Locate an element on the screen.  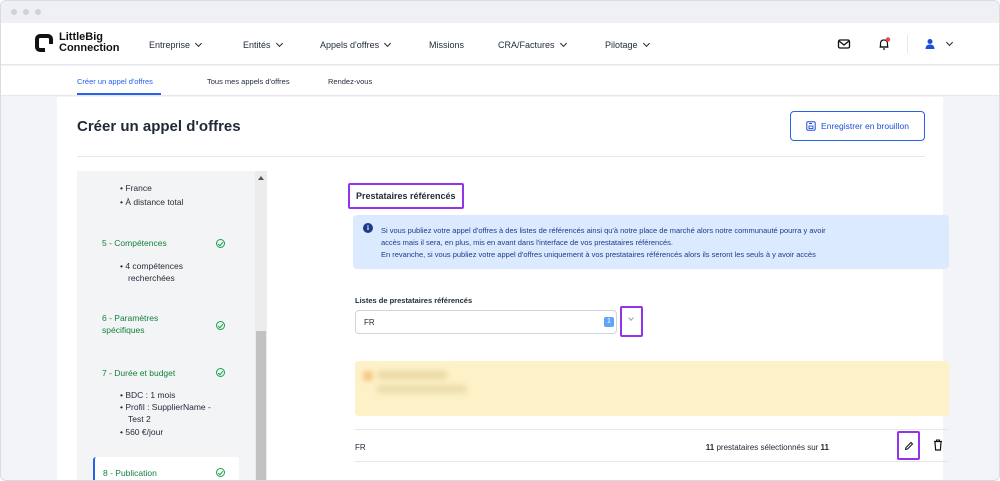
bell-icon is located at coordinates (884, 44).